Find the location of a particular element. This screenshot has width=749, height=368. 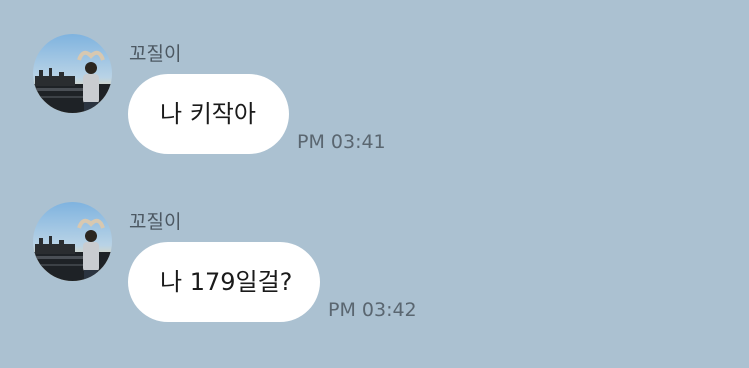

message-bubble: 나 키작아 is located at coordinates (208, 114).